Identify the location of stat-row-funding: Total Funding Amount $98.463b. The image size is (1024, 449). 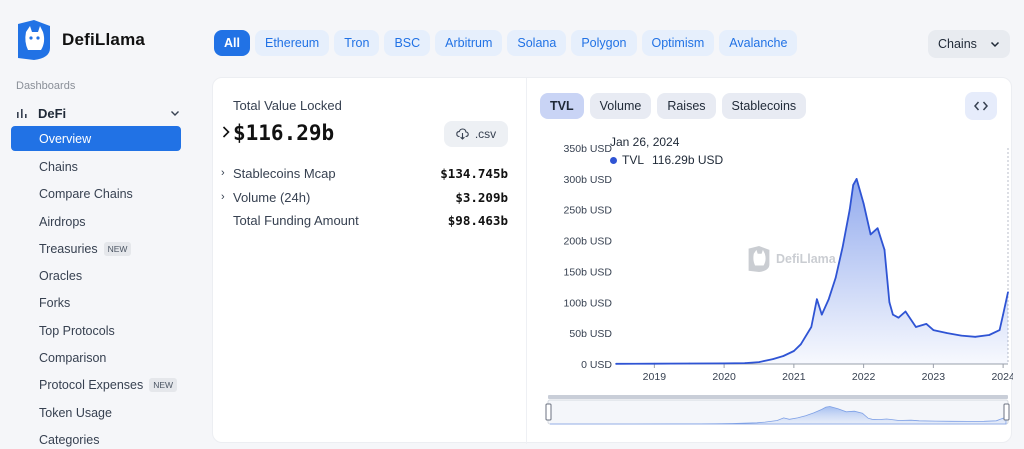
(364, 220).